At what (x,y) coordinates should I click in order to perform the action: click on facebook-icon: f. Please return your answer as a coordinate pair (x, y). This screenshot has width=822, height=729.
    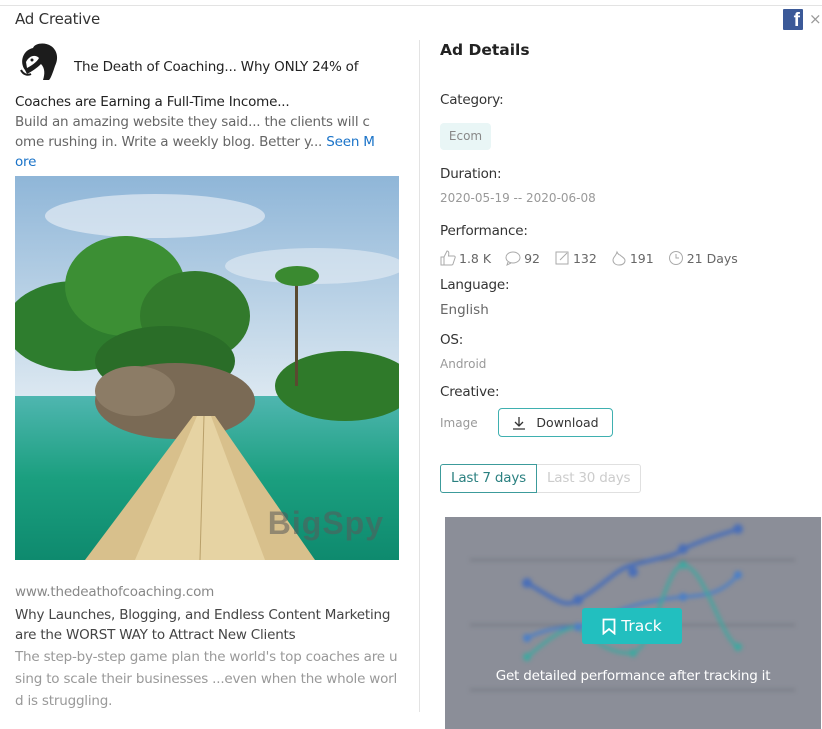
    Looking at the image, I should click on (793, 20).